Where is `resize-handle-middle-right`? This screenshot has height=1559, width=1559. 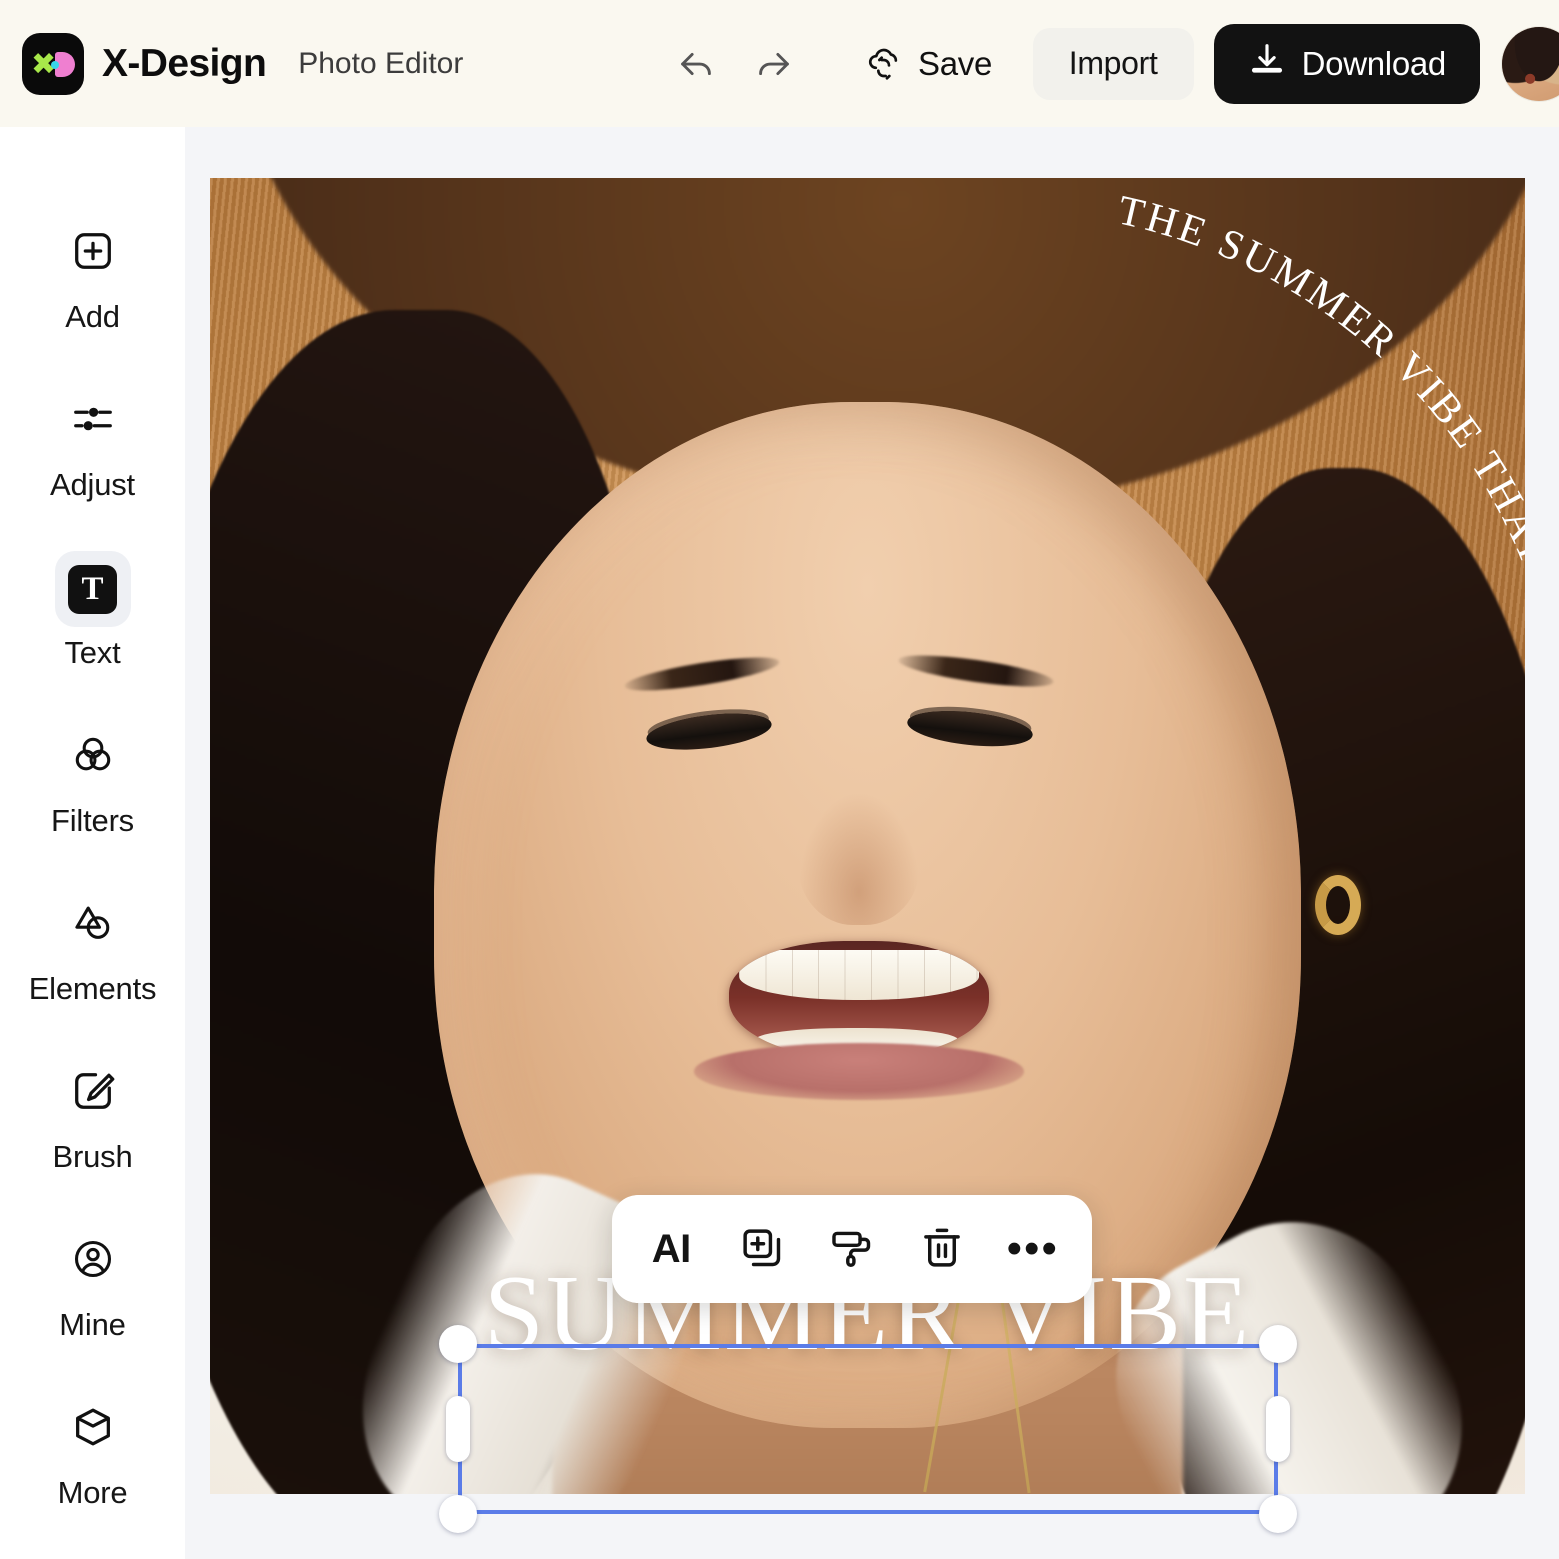 resize-handle-middle-right is located at coordinates (1278, 1429).